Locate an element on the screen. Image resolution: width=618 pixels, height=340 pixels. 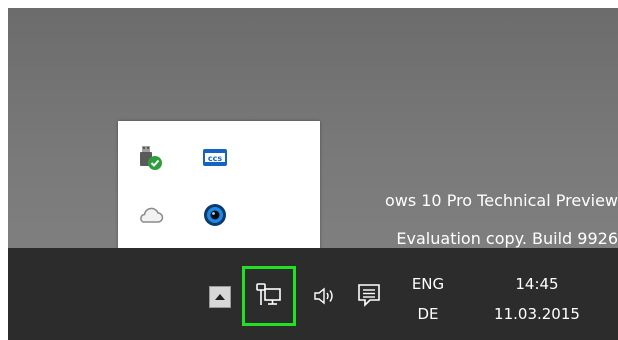
webcam-icon is located at coordinates (215, 215).